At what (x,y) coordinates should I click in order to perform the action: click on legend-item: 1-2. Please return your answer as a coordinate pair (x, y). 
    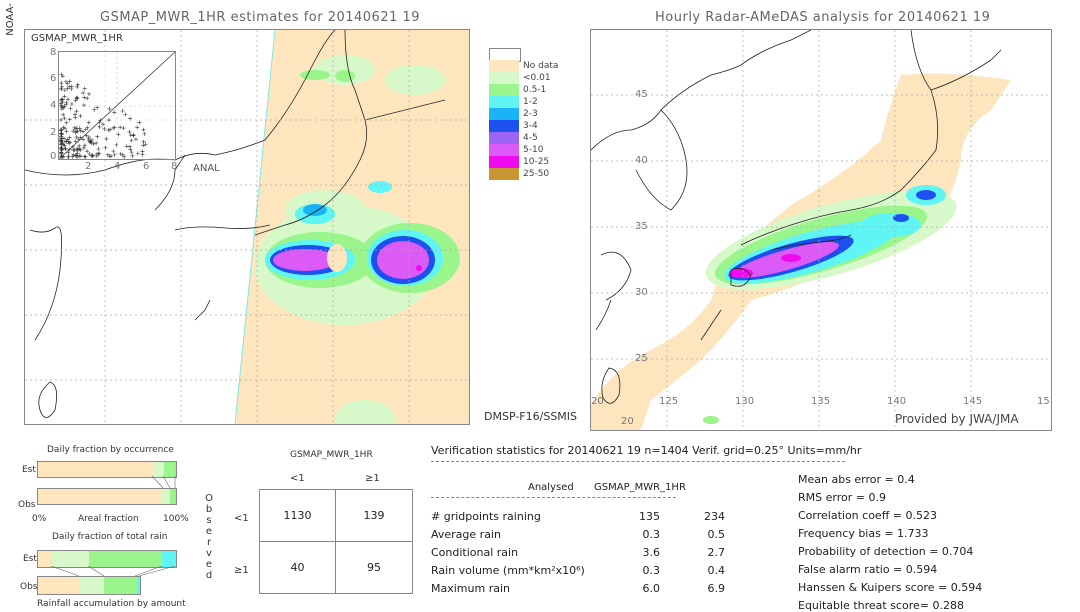
    Looking at the image, I should click on (526, 102).